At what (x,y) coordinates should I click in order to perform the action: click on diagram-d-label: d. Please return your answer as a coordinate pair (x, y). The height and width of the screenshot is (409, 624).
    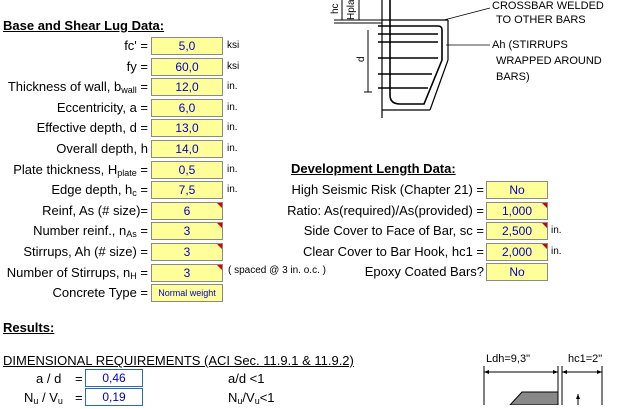
    Looking at the image, I should click on (361, 59).